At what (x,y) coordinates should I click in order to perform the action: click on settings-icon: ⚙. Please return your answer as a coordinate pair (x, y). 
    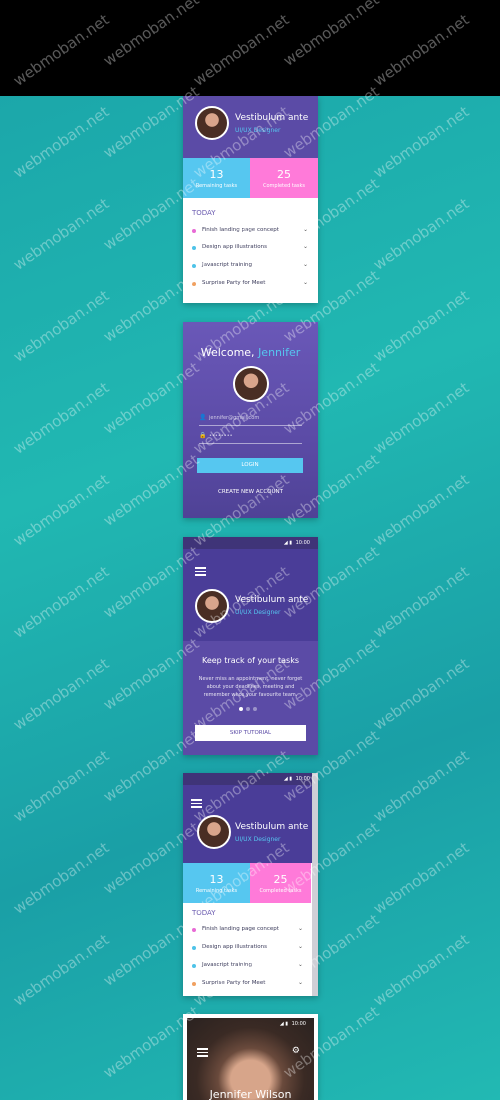
    Looking at the image, I should click on (296, 1051).